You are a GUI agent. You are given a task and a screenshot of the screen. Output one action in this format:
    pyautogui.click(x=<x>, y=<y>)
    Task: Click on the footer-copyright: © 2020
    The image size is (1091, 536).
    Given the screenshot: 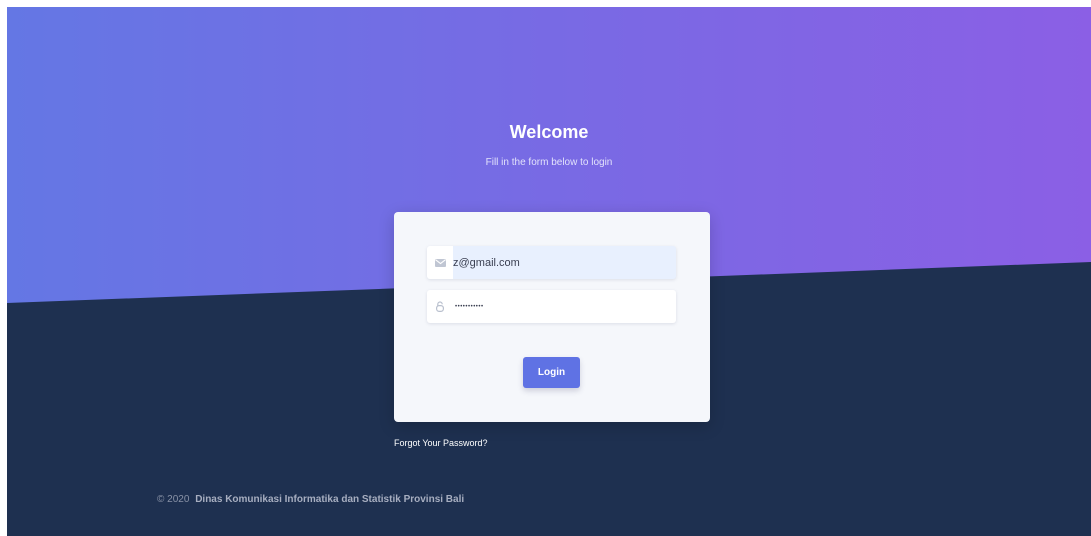 What is the action you would take?
    pyautogui.click(x=173, y=499)
    